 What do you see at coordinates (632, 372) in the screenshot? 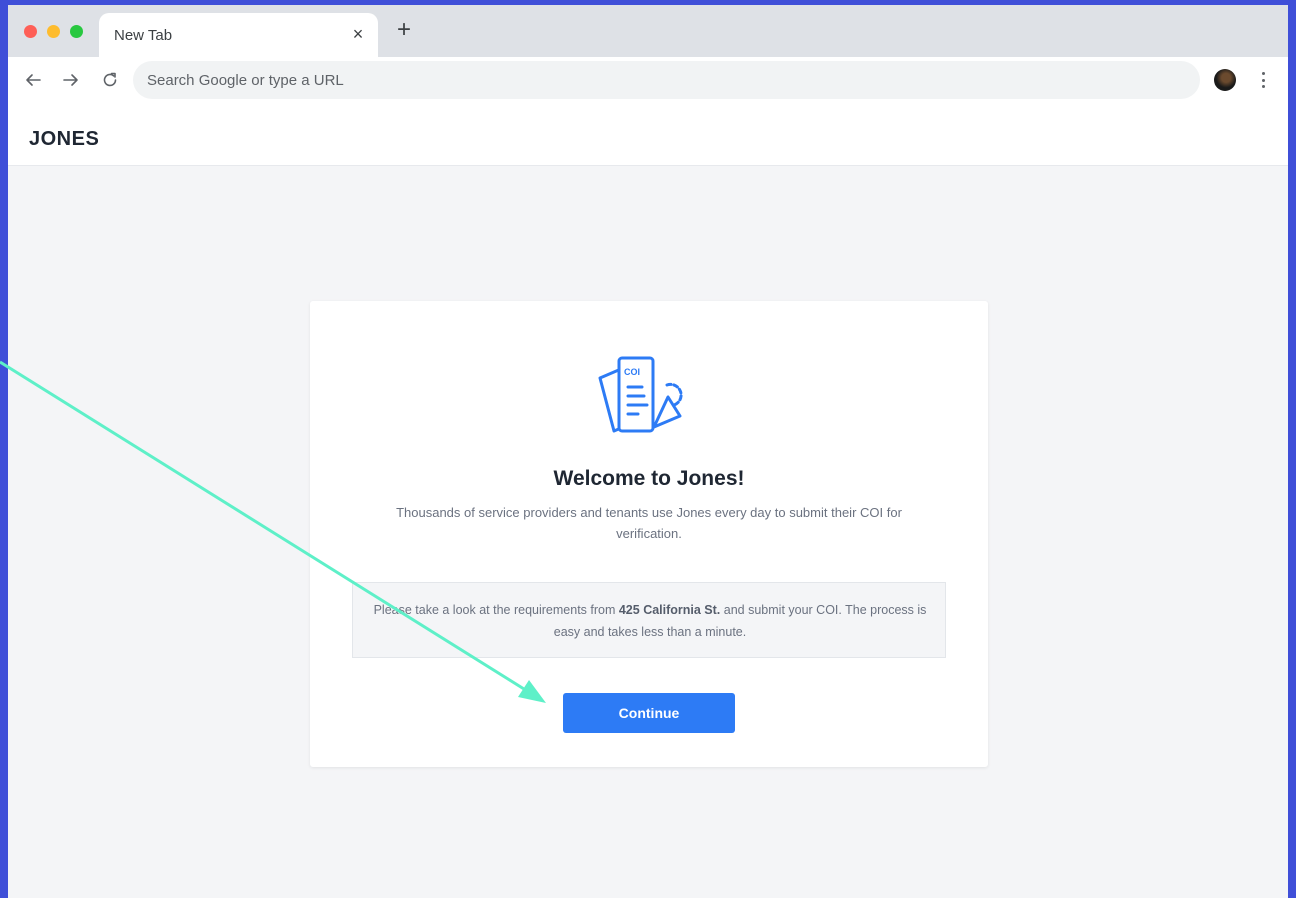
I see `coi-label: COI` at bounding box center [632, 372].